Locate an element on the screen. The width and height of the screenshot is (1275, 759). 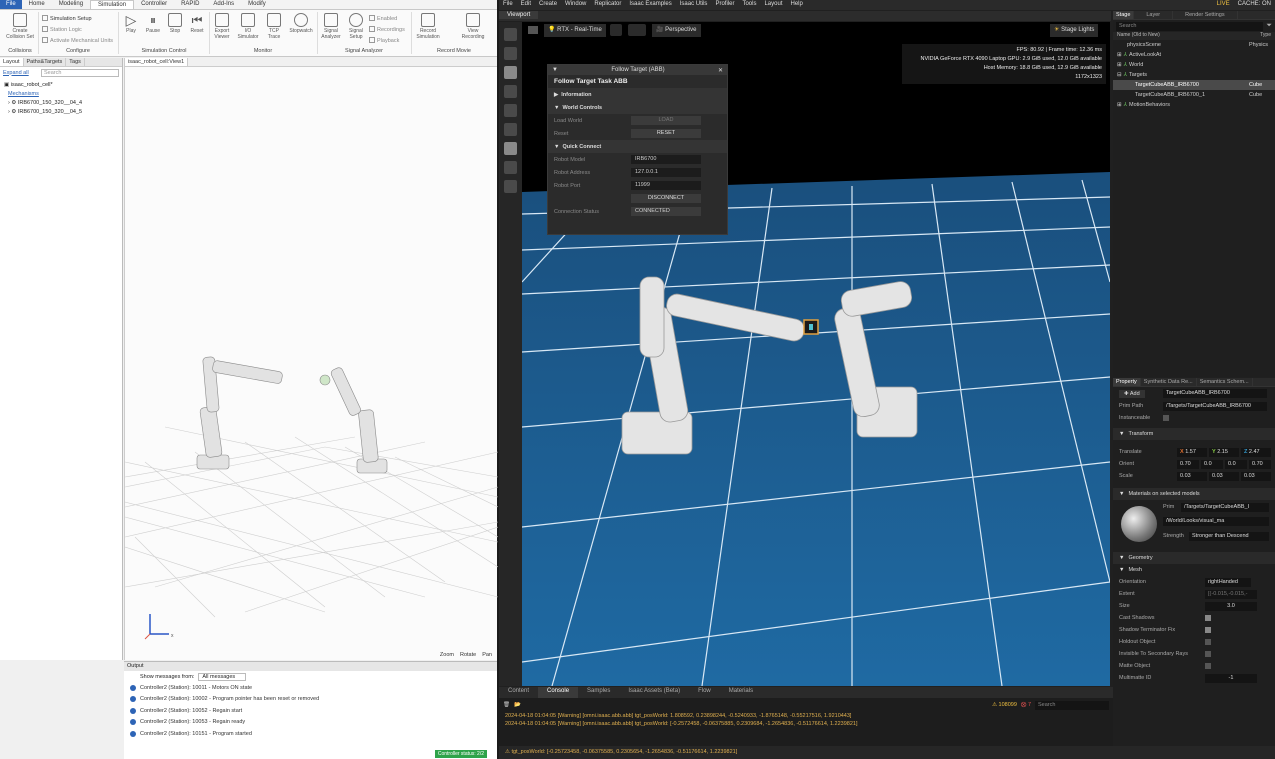
isaac-menu-examples: Isaac Examples is located at coordinates (650, 5).